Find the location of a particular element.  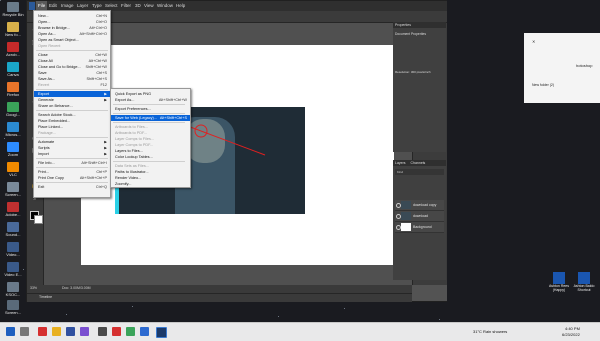

menu-item-label: Exit is located at coordinates (41, 187).